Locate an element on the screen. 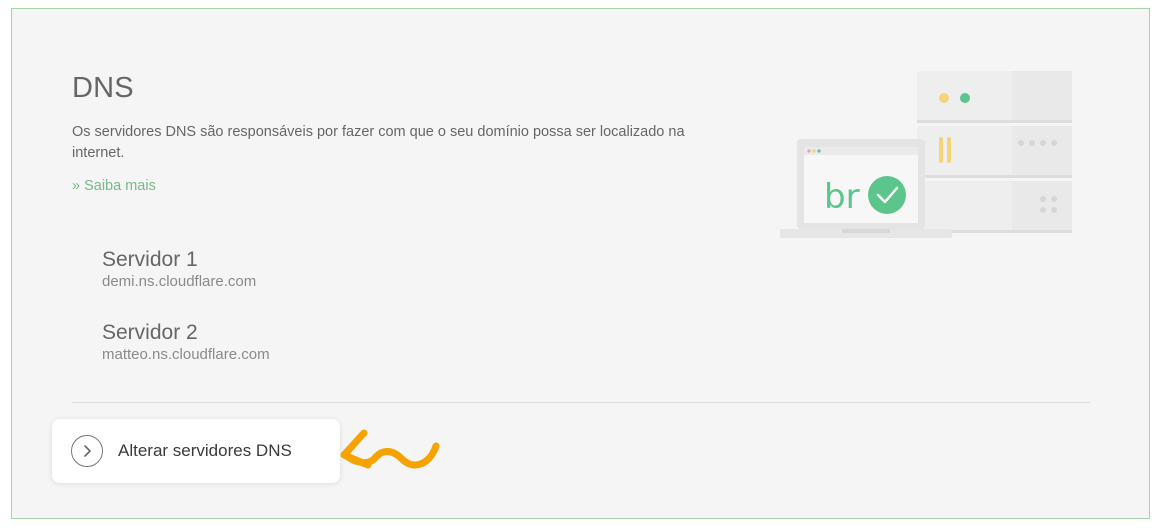  learn-more-link: » Saiba mais is located at coordinates (114, 186).